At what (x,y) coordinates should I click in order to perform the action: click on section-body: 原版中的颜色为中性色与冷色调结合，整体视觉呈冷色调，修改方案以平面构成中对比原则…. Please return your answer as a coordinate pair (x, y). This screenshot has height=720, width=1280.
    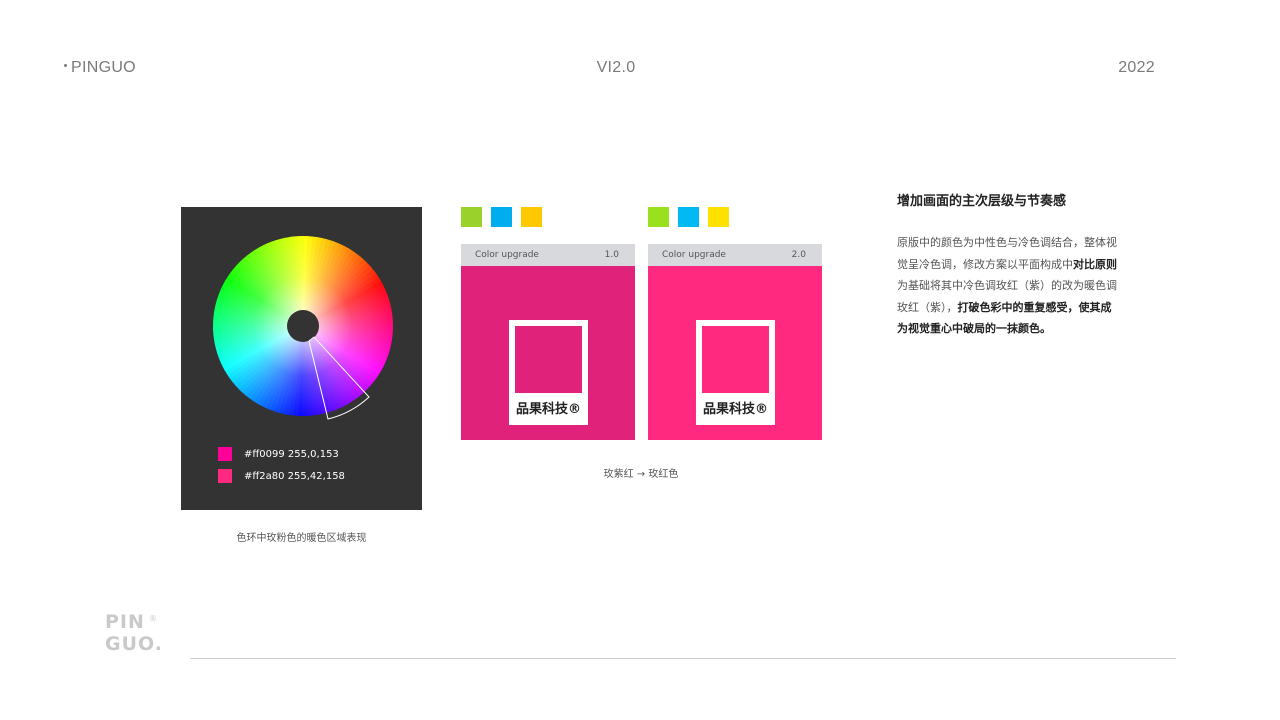
    Looking at the image, I should click on (1007, 286).